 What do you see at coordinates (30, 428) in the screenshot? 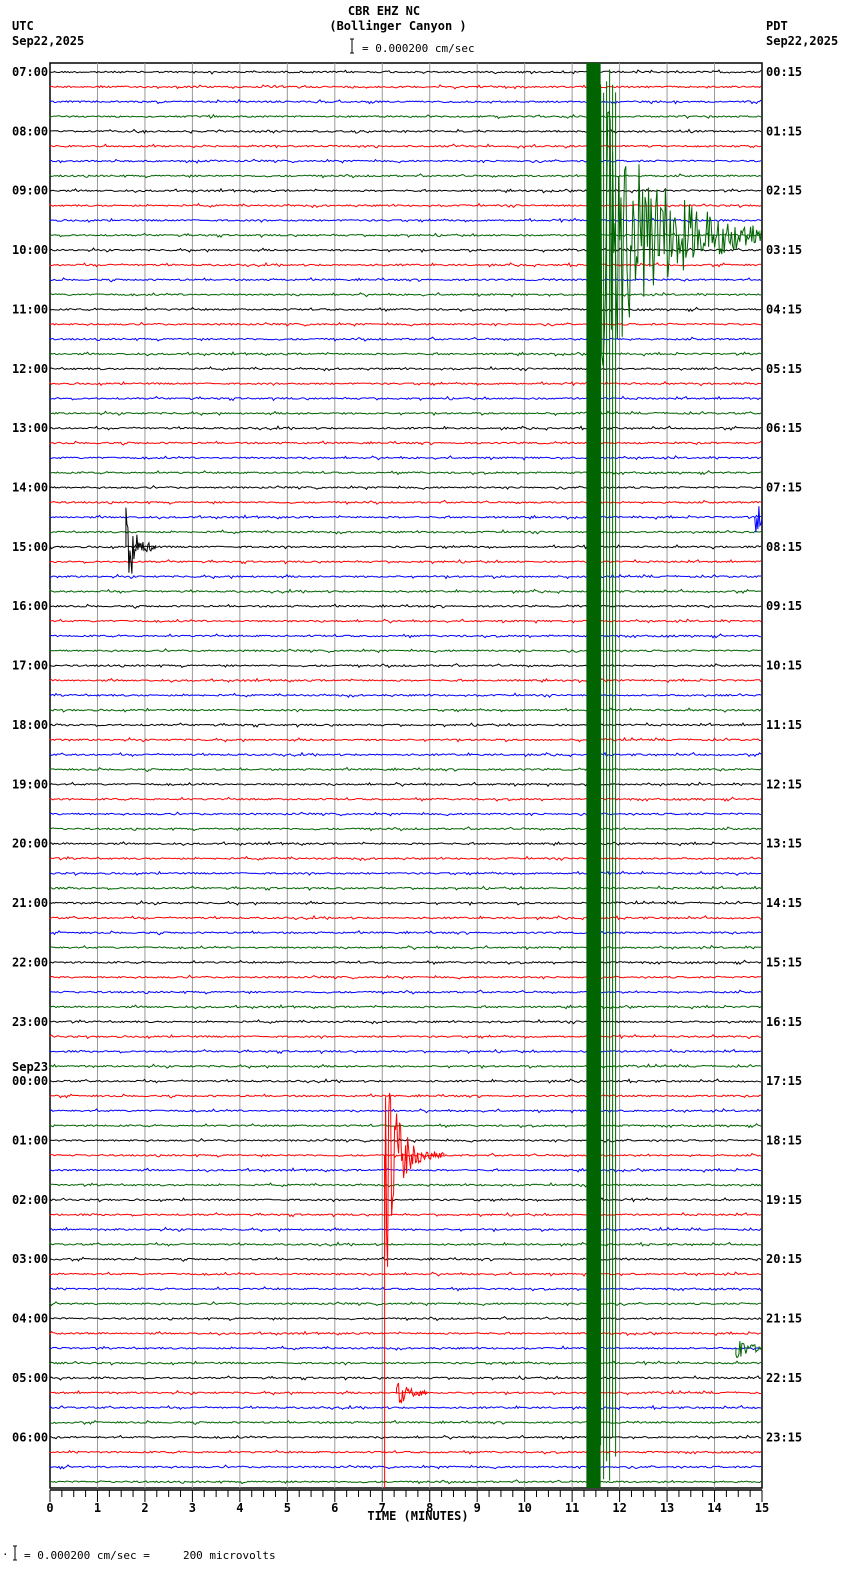
I see `utc-hour-label: 13:00` at bounding box center [30, 428].